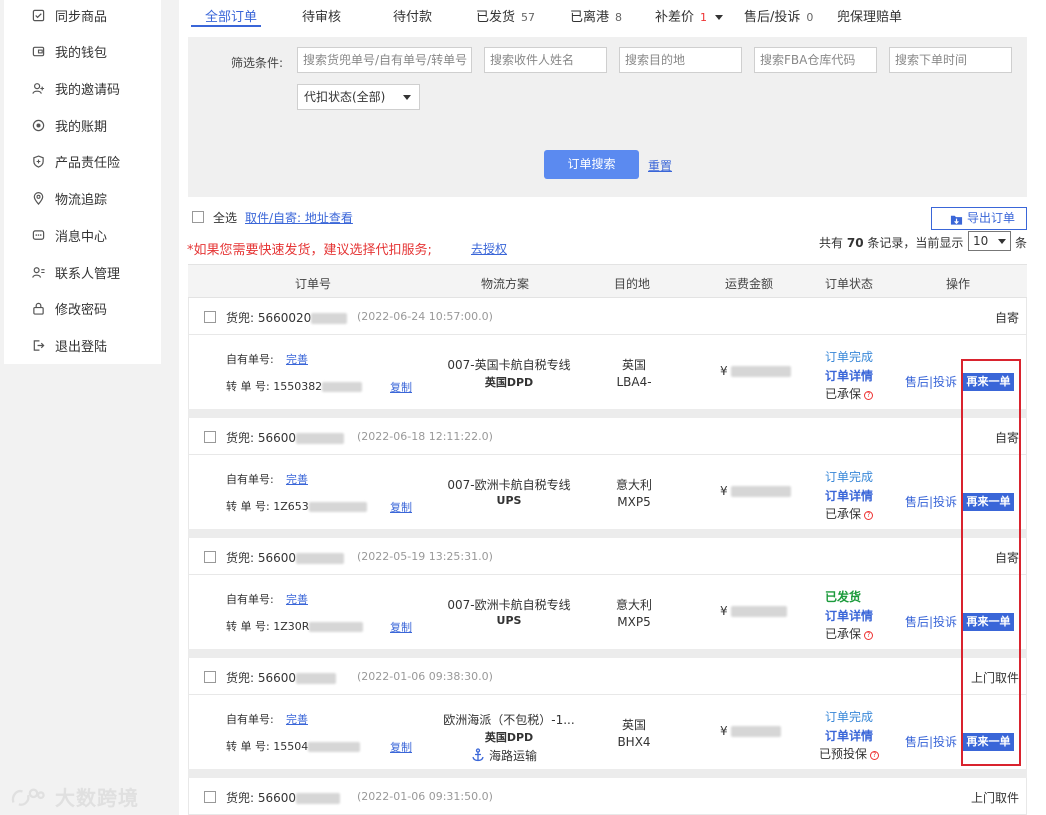 The width and height of the screenshot is (1046, 815). I want to click on sidebar-item-logistics-tracking: 物流追踪, so click(82, 198).